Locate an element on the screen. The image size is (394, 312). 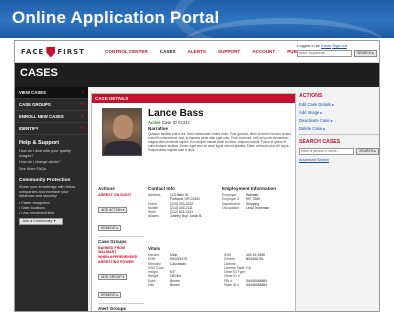
logo-face: FACE is located at coordinates (33, 52).